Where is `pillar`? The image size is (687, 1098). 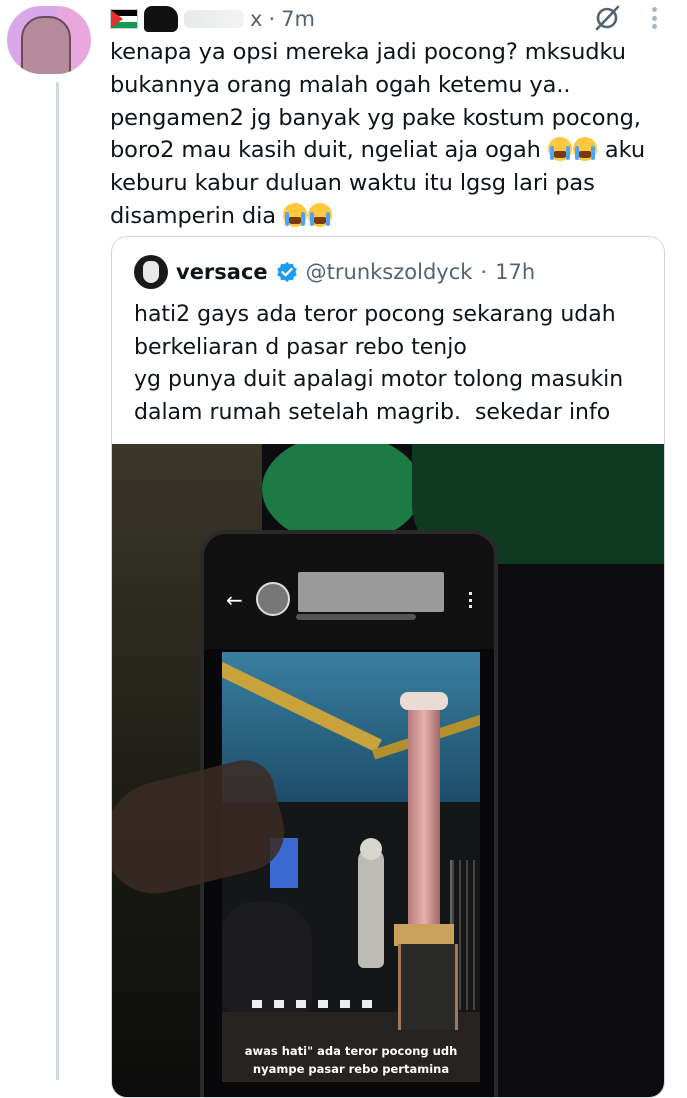
pillar is located at coordinates (424, 813).